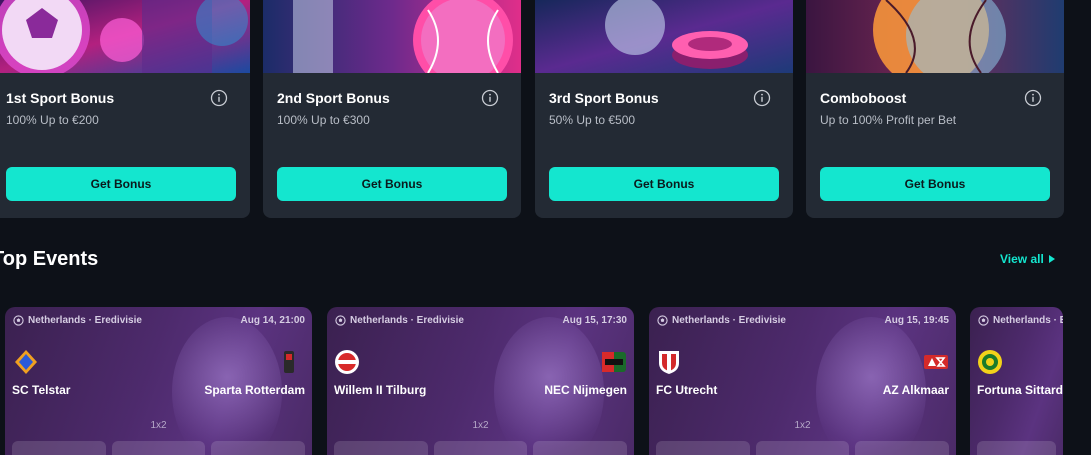 Image resolution: width=1091 pixels, height=455 pixels. I want to click on bonus-title: 3rd Sport Bonus, so click(604, 98).